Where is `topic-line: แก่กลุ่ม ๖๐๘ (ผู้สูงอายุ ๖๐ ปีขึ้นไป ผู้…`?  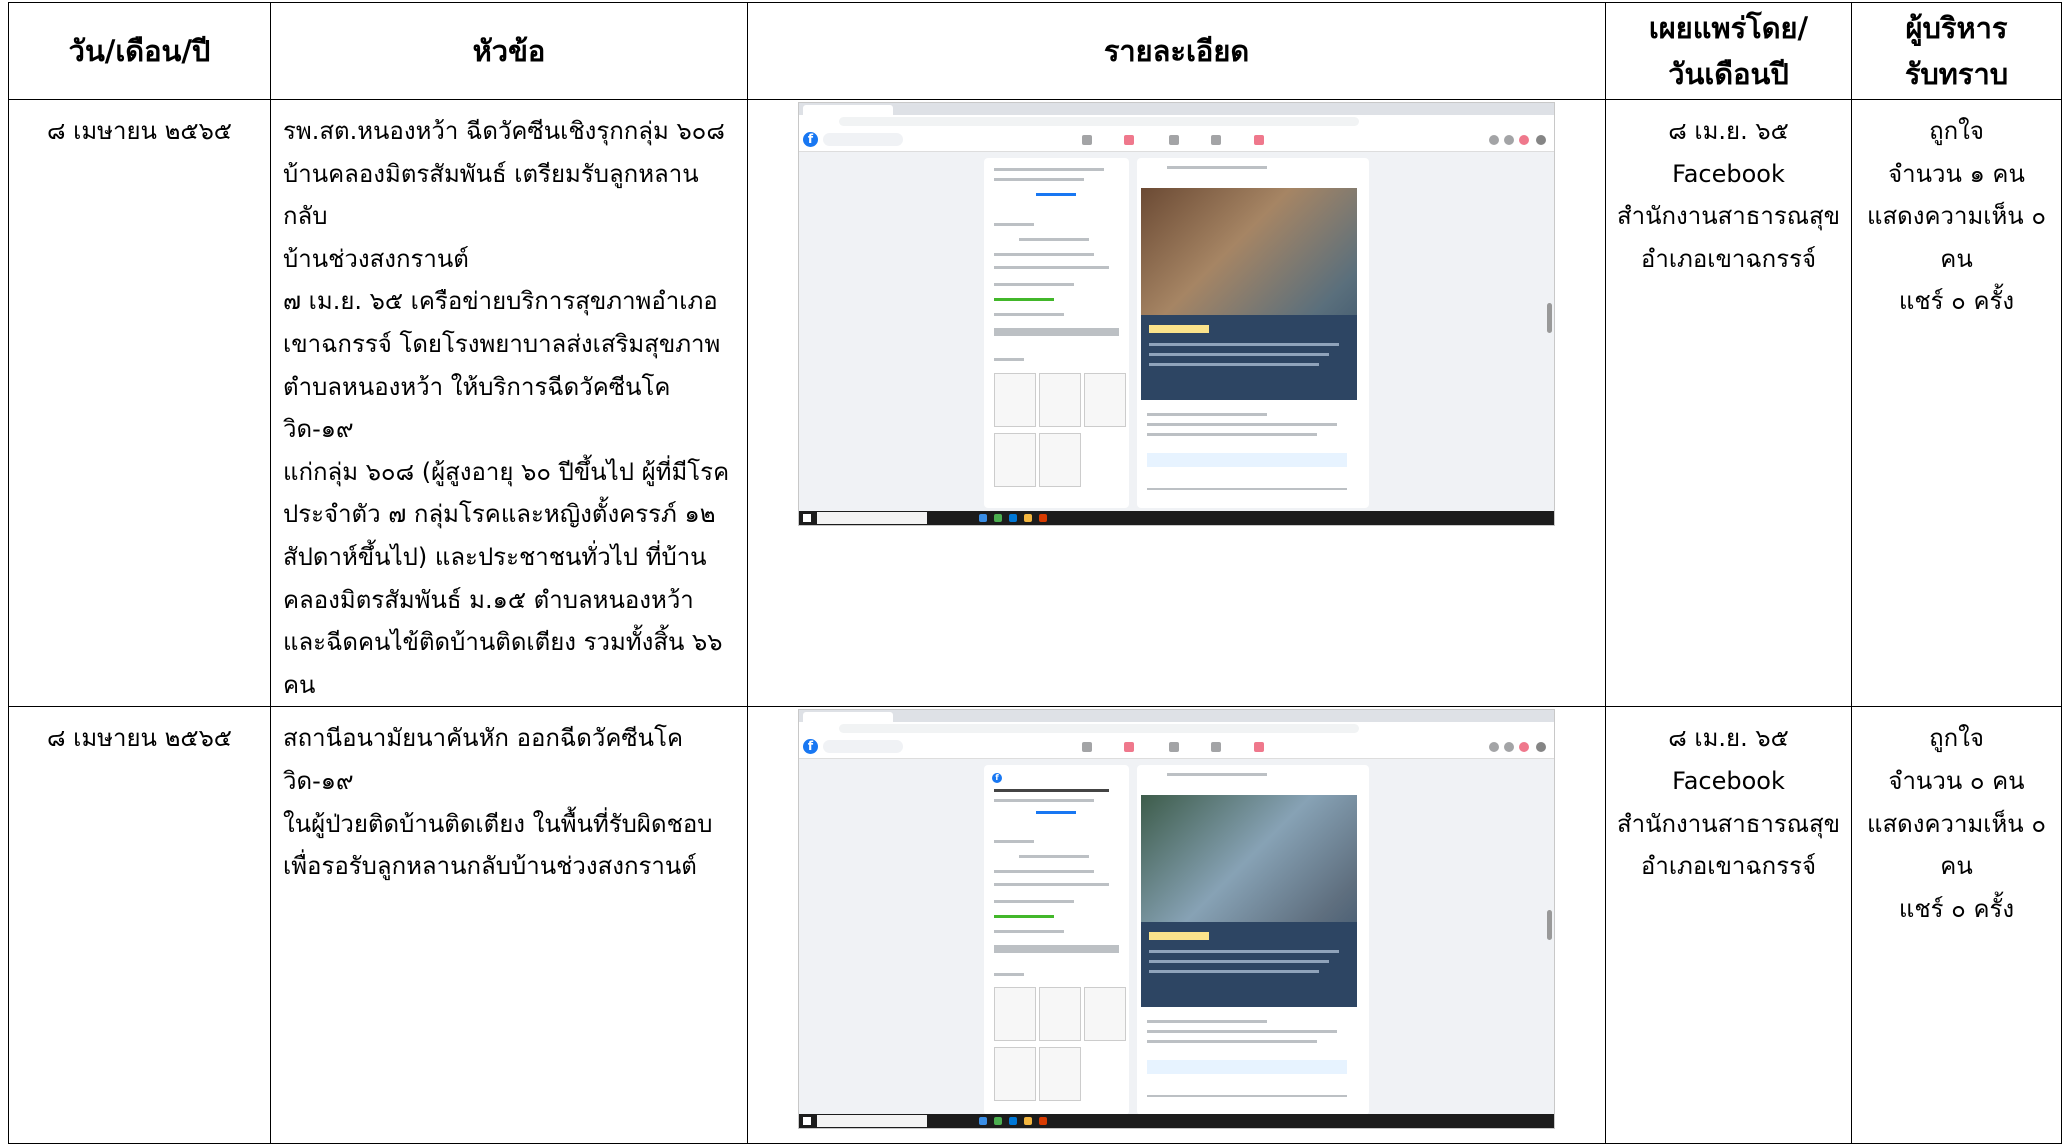 topic-line: แก่กลุ่ม ๖๐๘ (ผู้สูงอายุ ๖๐ ปีขึ้นไป ผู้… is located at coordinates (506, 471).